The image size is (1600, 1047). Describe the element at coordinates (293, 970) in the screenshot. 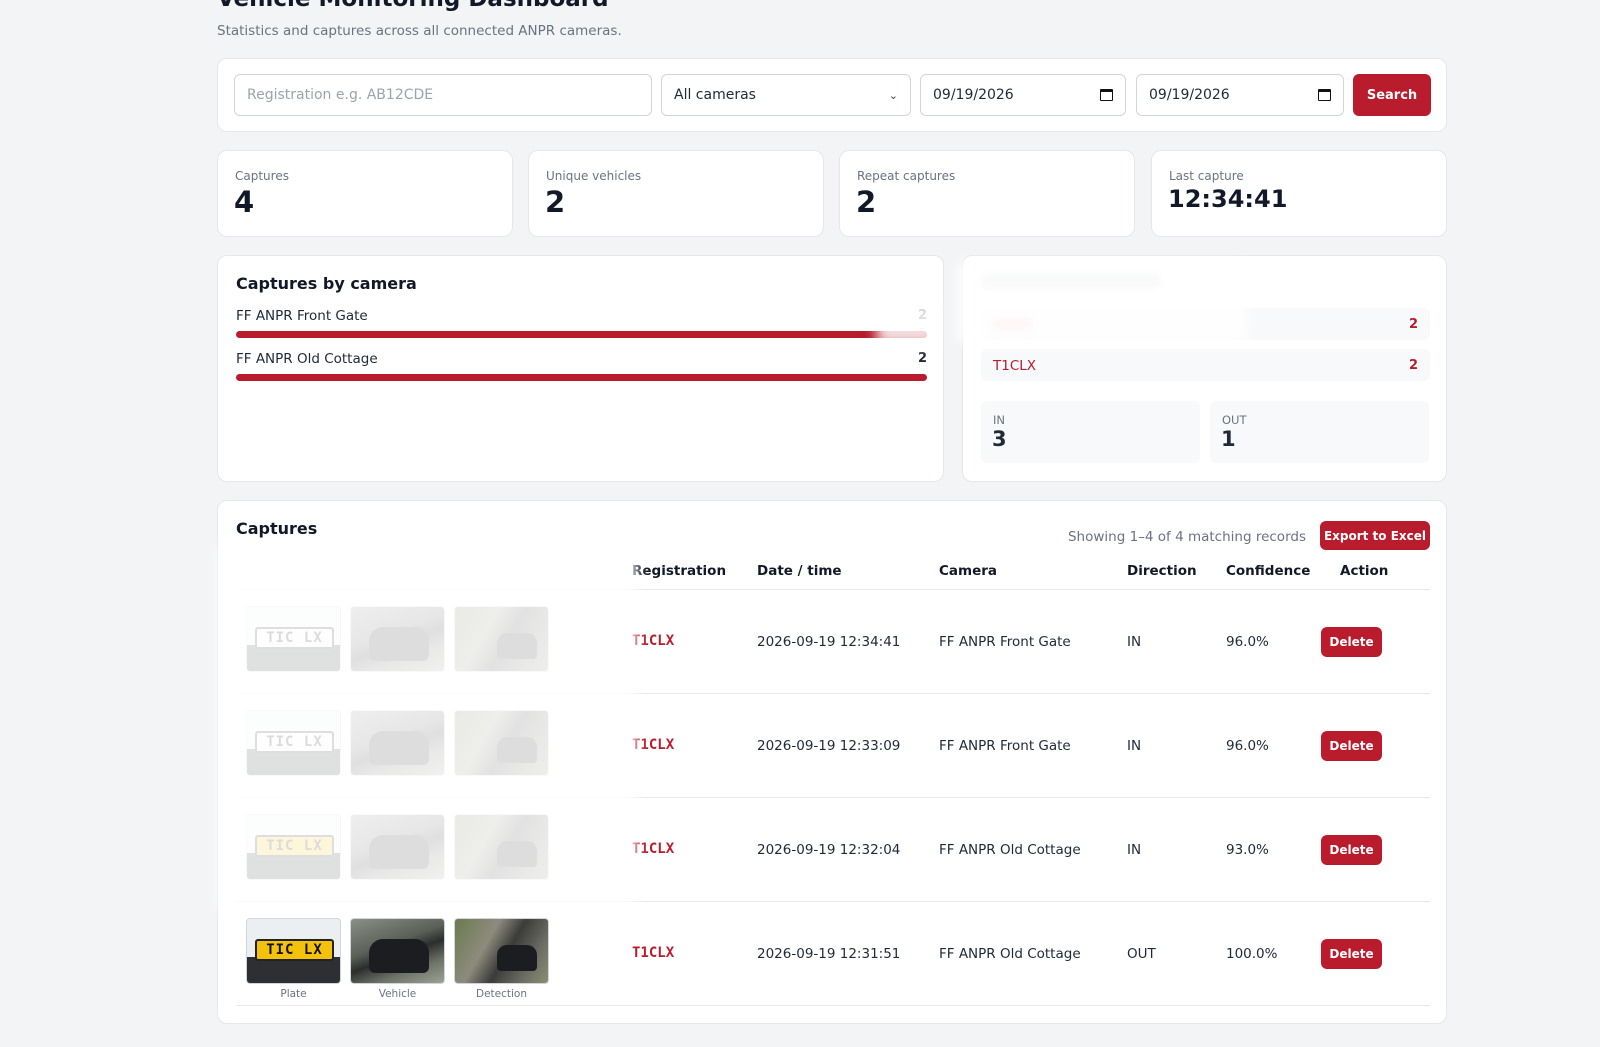

I see `plate-shadow` at that location.